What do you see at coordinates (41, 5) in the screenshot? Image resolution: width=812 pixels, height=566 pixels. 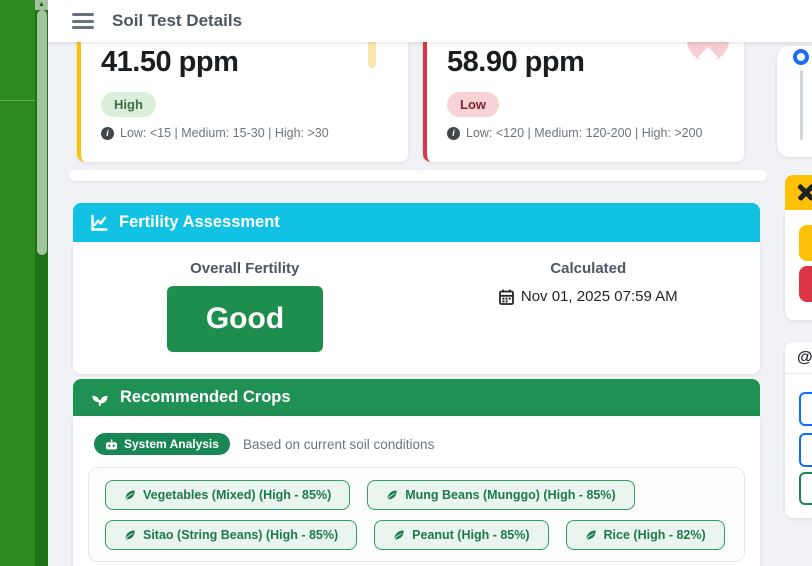 I see `scroll-up-arrow-icon: ▲` at bounding box center [41, 5].